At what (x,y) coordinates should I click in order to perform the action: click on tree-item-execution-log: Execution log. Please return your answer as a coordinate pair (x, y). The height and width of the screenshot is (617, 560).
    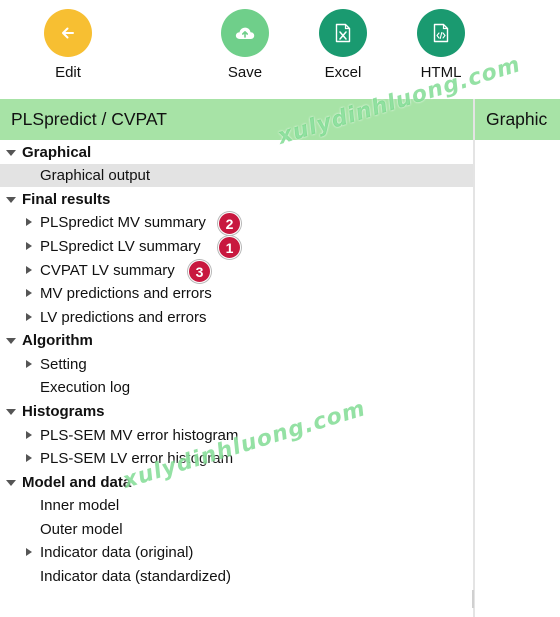
    Looking at the image, I should click on (236, 387).